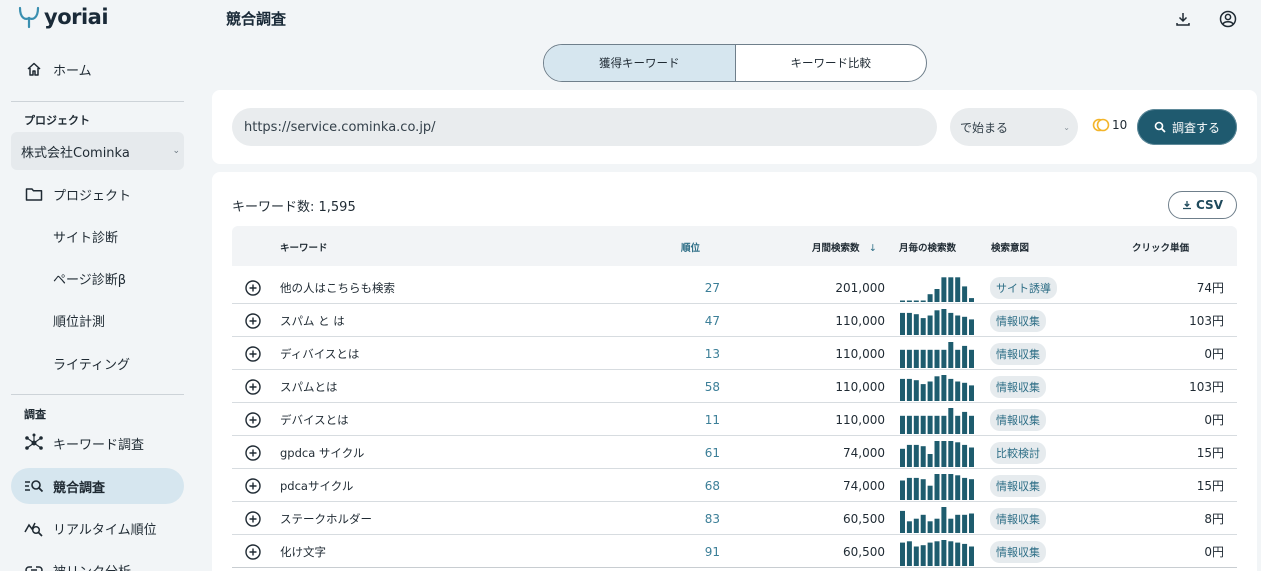 The height and width of the screenshot is (571, 1261). Describe the element at coordinates (309, 386) in the screenshot. I see `keyword-cell: スパムとは` at that location.